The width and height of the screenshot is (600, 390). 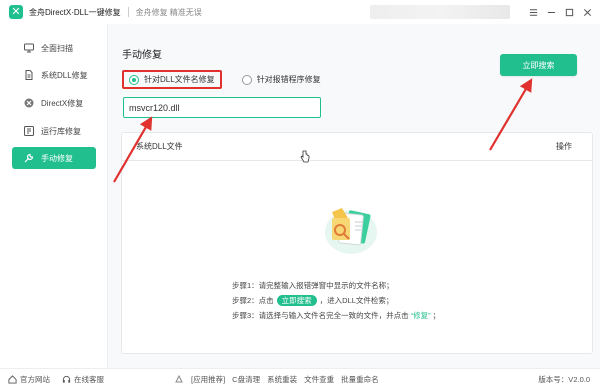 I want to click on headset-icon, so click(x=66, y=379).